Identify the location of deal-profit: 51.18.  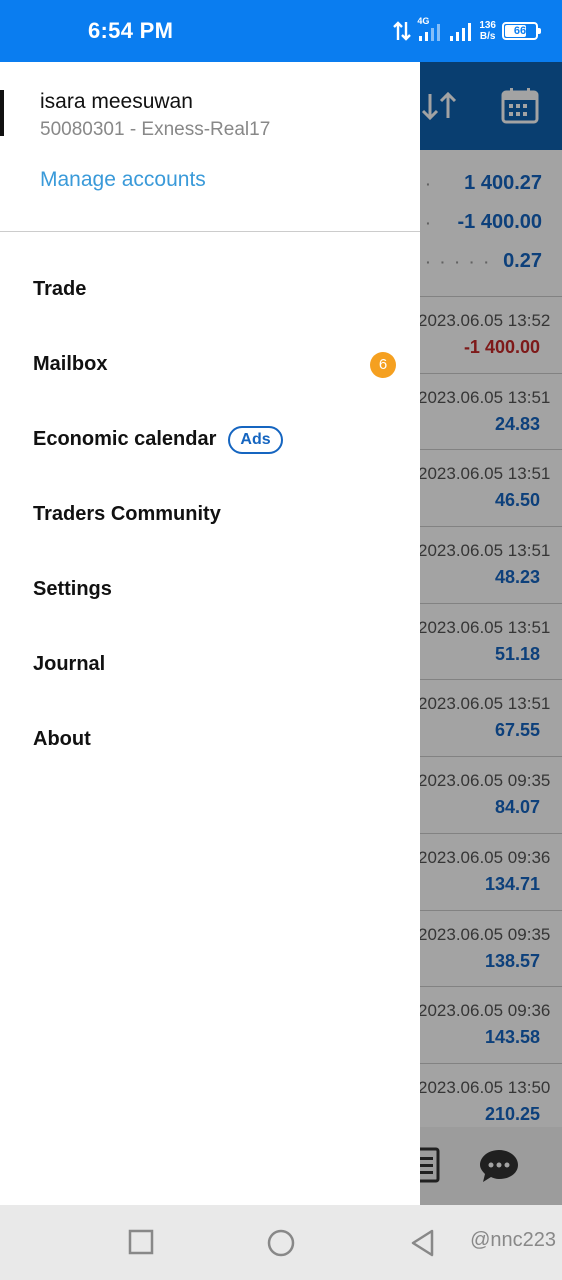
(517, 653).